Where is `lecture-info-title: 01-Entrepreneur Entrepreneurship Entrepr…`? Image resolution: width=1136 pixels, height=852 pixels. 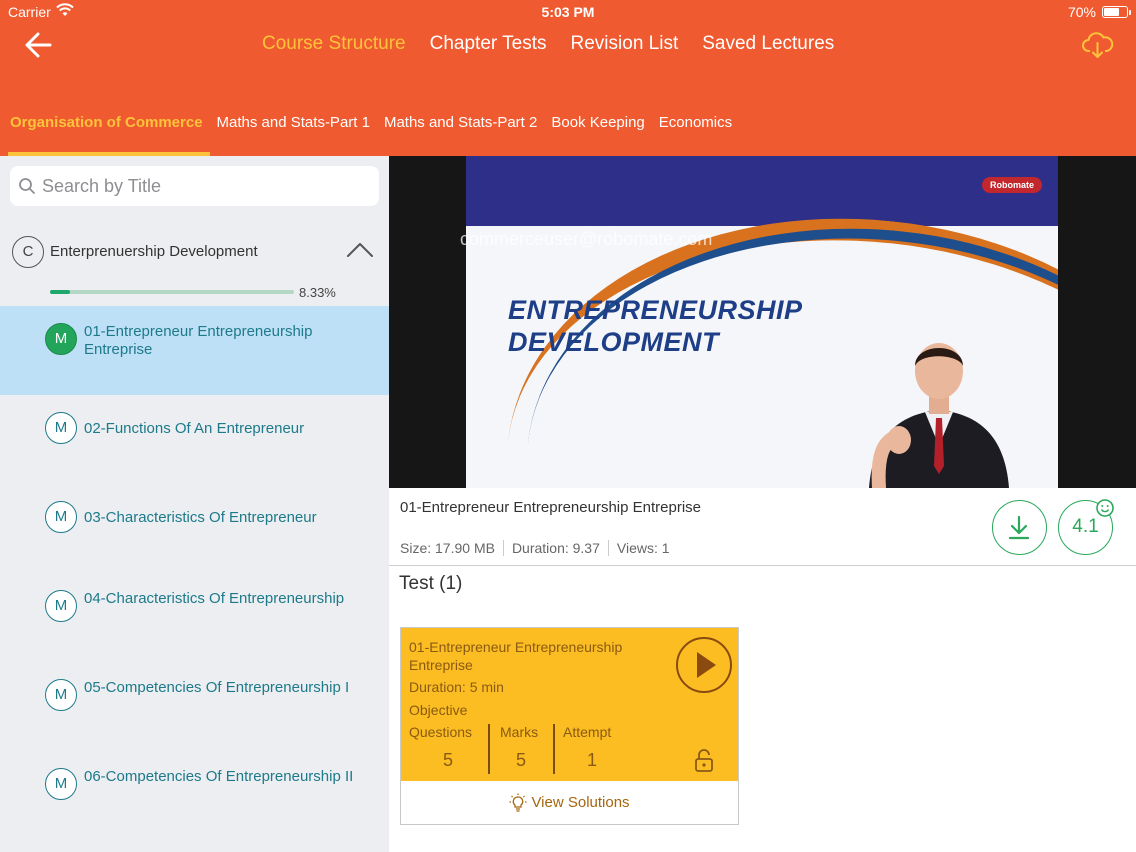 lecture-info-title: 01-Entrepreneur Entrepreneurship Entrepr… is located at coordinates (551, 507).